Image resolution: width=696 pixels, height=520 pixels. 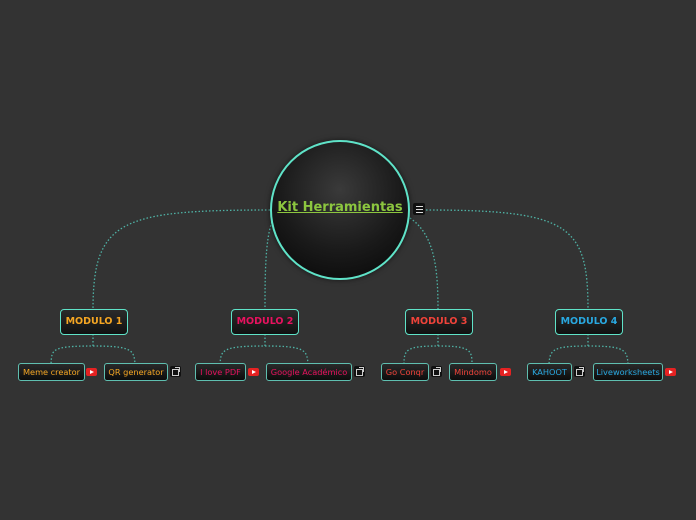 I want to click on leaf-label: Go Conqr, so click(x=405, y=372).